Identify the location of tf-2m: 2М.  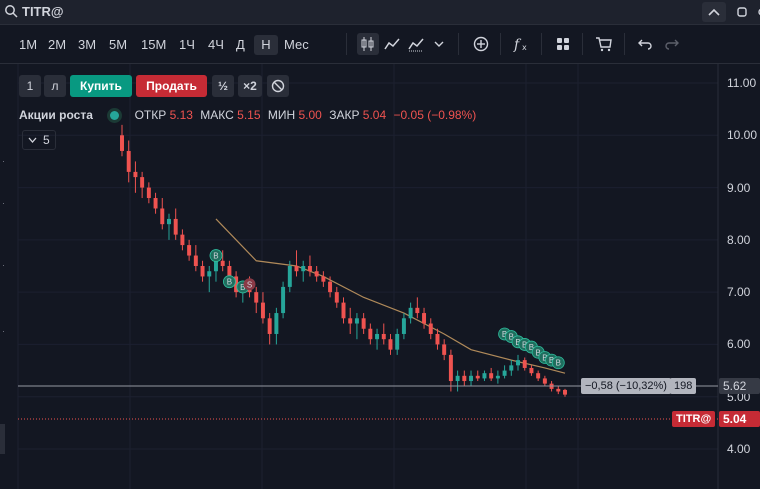
(57, 45).